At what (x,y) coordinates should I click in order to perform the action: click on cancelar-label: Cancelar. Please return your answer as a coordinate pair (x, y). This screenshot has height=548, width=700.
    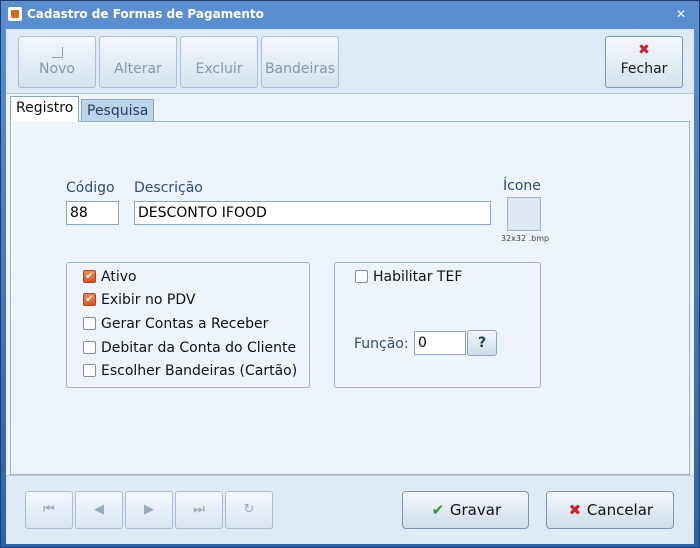
    Looking at the image, I should click on (620, 510).